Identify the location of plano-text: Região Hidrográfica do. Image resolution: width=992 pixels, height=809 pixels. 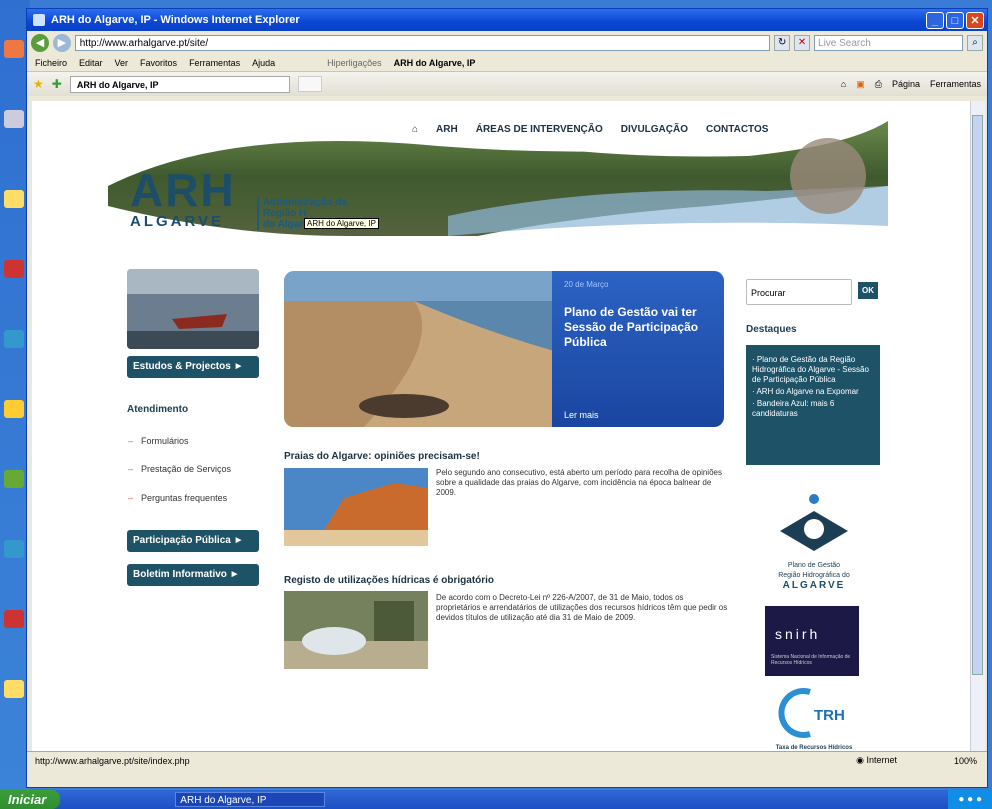
(814, 575).